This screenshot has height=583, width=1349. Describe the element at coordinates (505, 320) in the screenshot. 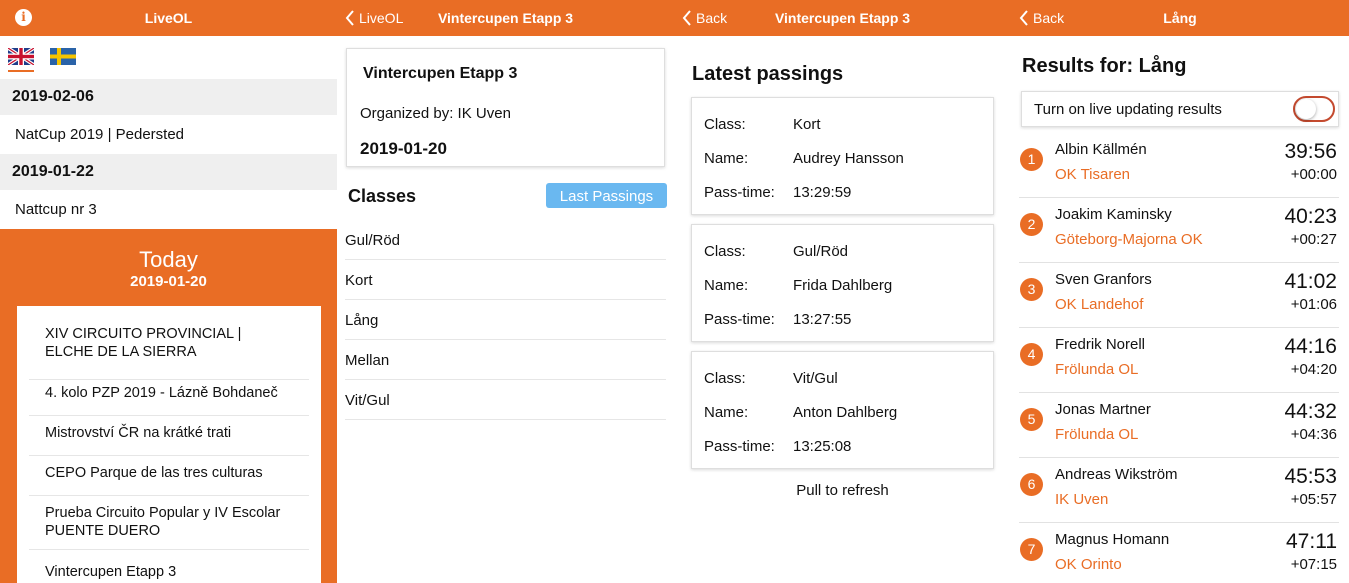

I see `class-item: Lång` at that location.